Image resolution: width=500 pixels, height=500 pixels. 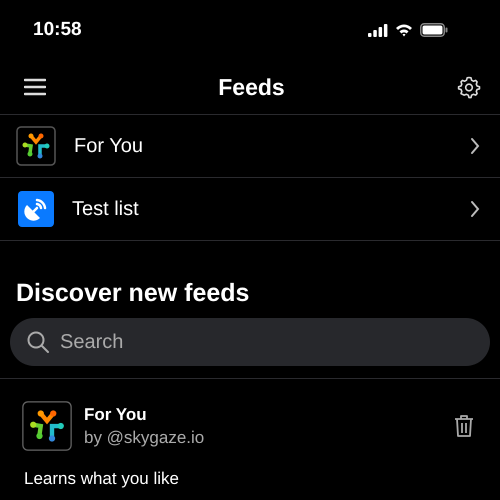 What do you see at coordinates (464, 426) in the screenshot?
I see `trash-icon` at bounding box center [464, 426].